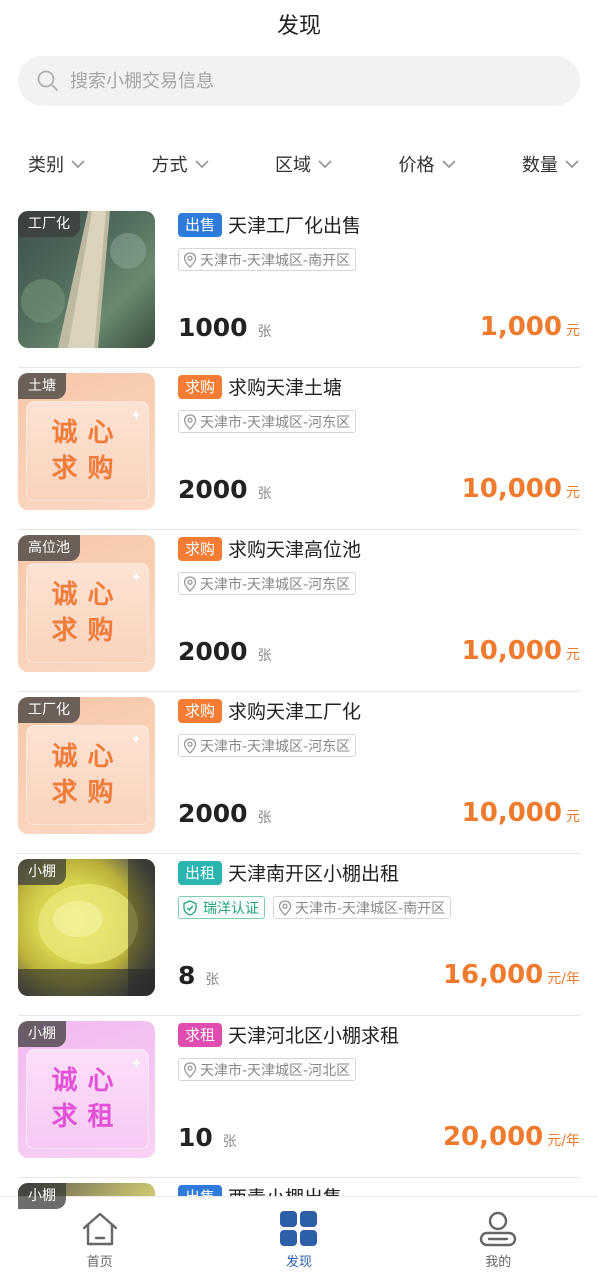 Image resolution: width=598 pixels, height=1280 pixels. What do you see at coordinates (47, 80) in the screenshot?
I see `search-icon` at bounding box center [47, 80].